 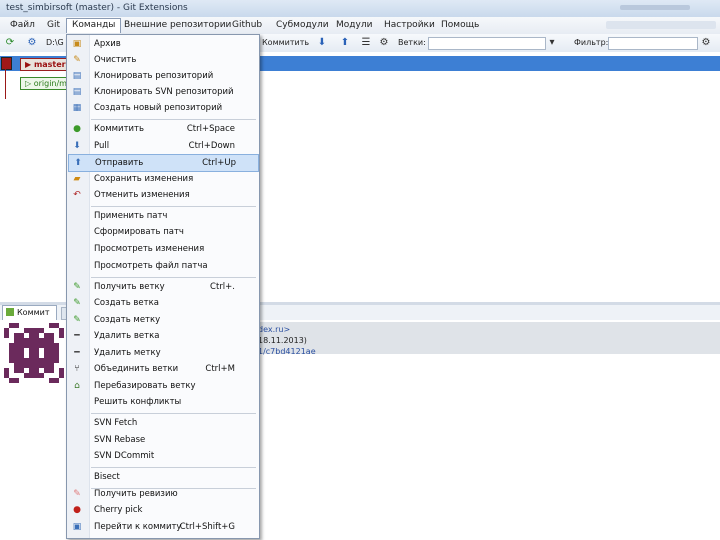 What do you see at coordinates (162, 494) in the screenshot?
I see `menu-item-checkout-revision: ✎ Получить ревизию` at bounding box center [162, 494].